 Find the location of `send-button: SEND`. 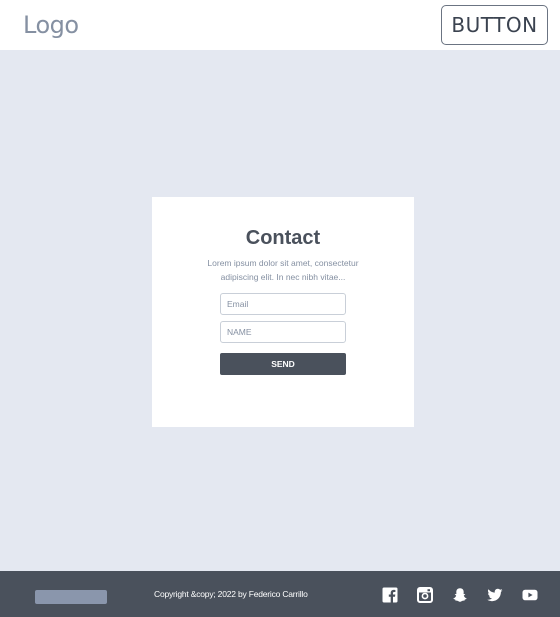

send-button: SEND is located at coordinates (283, 364).